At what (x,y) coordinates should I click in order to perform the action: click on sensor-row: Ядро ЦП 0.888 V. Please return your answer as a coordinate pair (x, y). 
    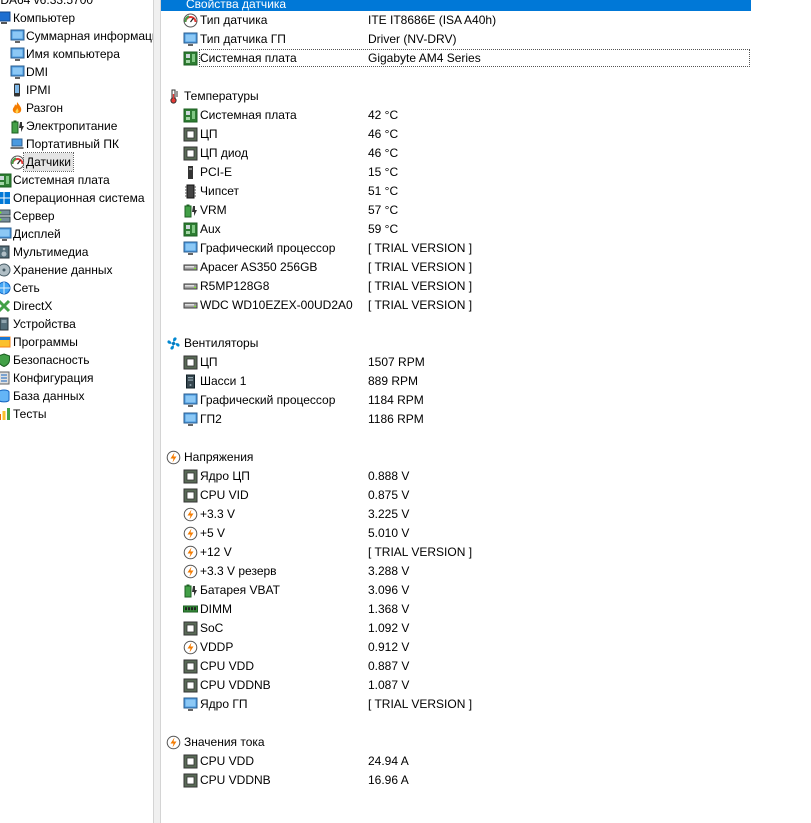
    Looking at the image, I should click on (461, 476).